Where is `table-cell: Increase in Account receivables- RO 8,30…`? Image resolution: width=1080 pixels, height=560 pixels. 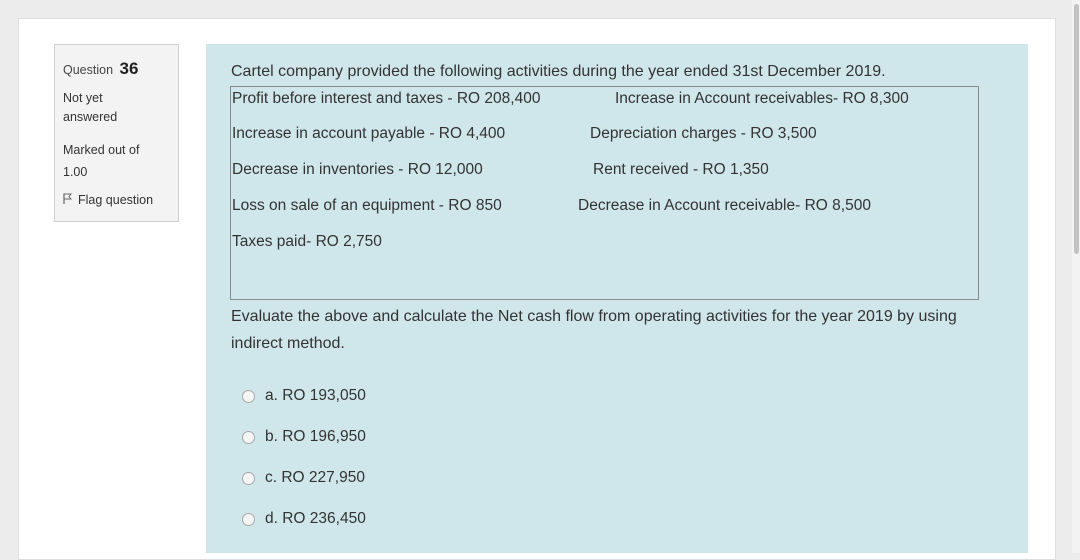
table-cell: Increase in Account receivables- RO 8,30… is located at coordinates (762, 98).